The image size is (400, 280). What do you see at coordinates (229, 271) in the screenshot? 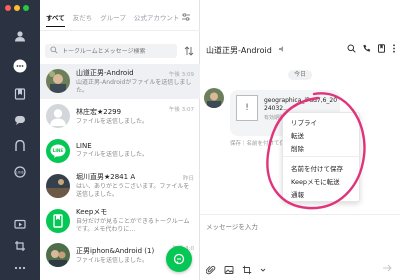
I see `image-icon` at bounding box center [229, 271].